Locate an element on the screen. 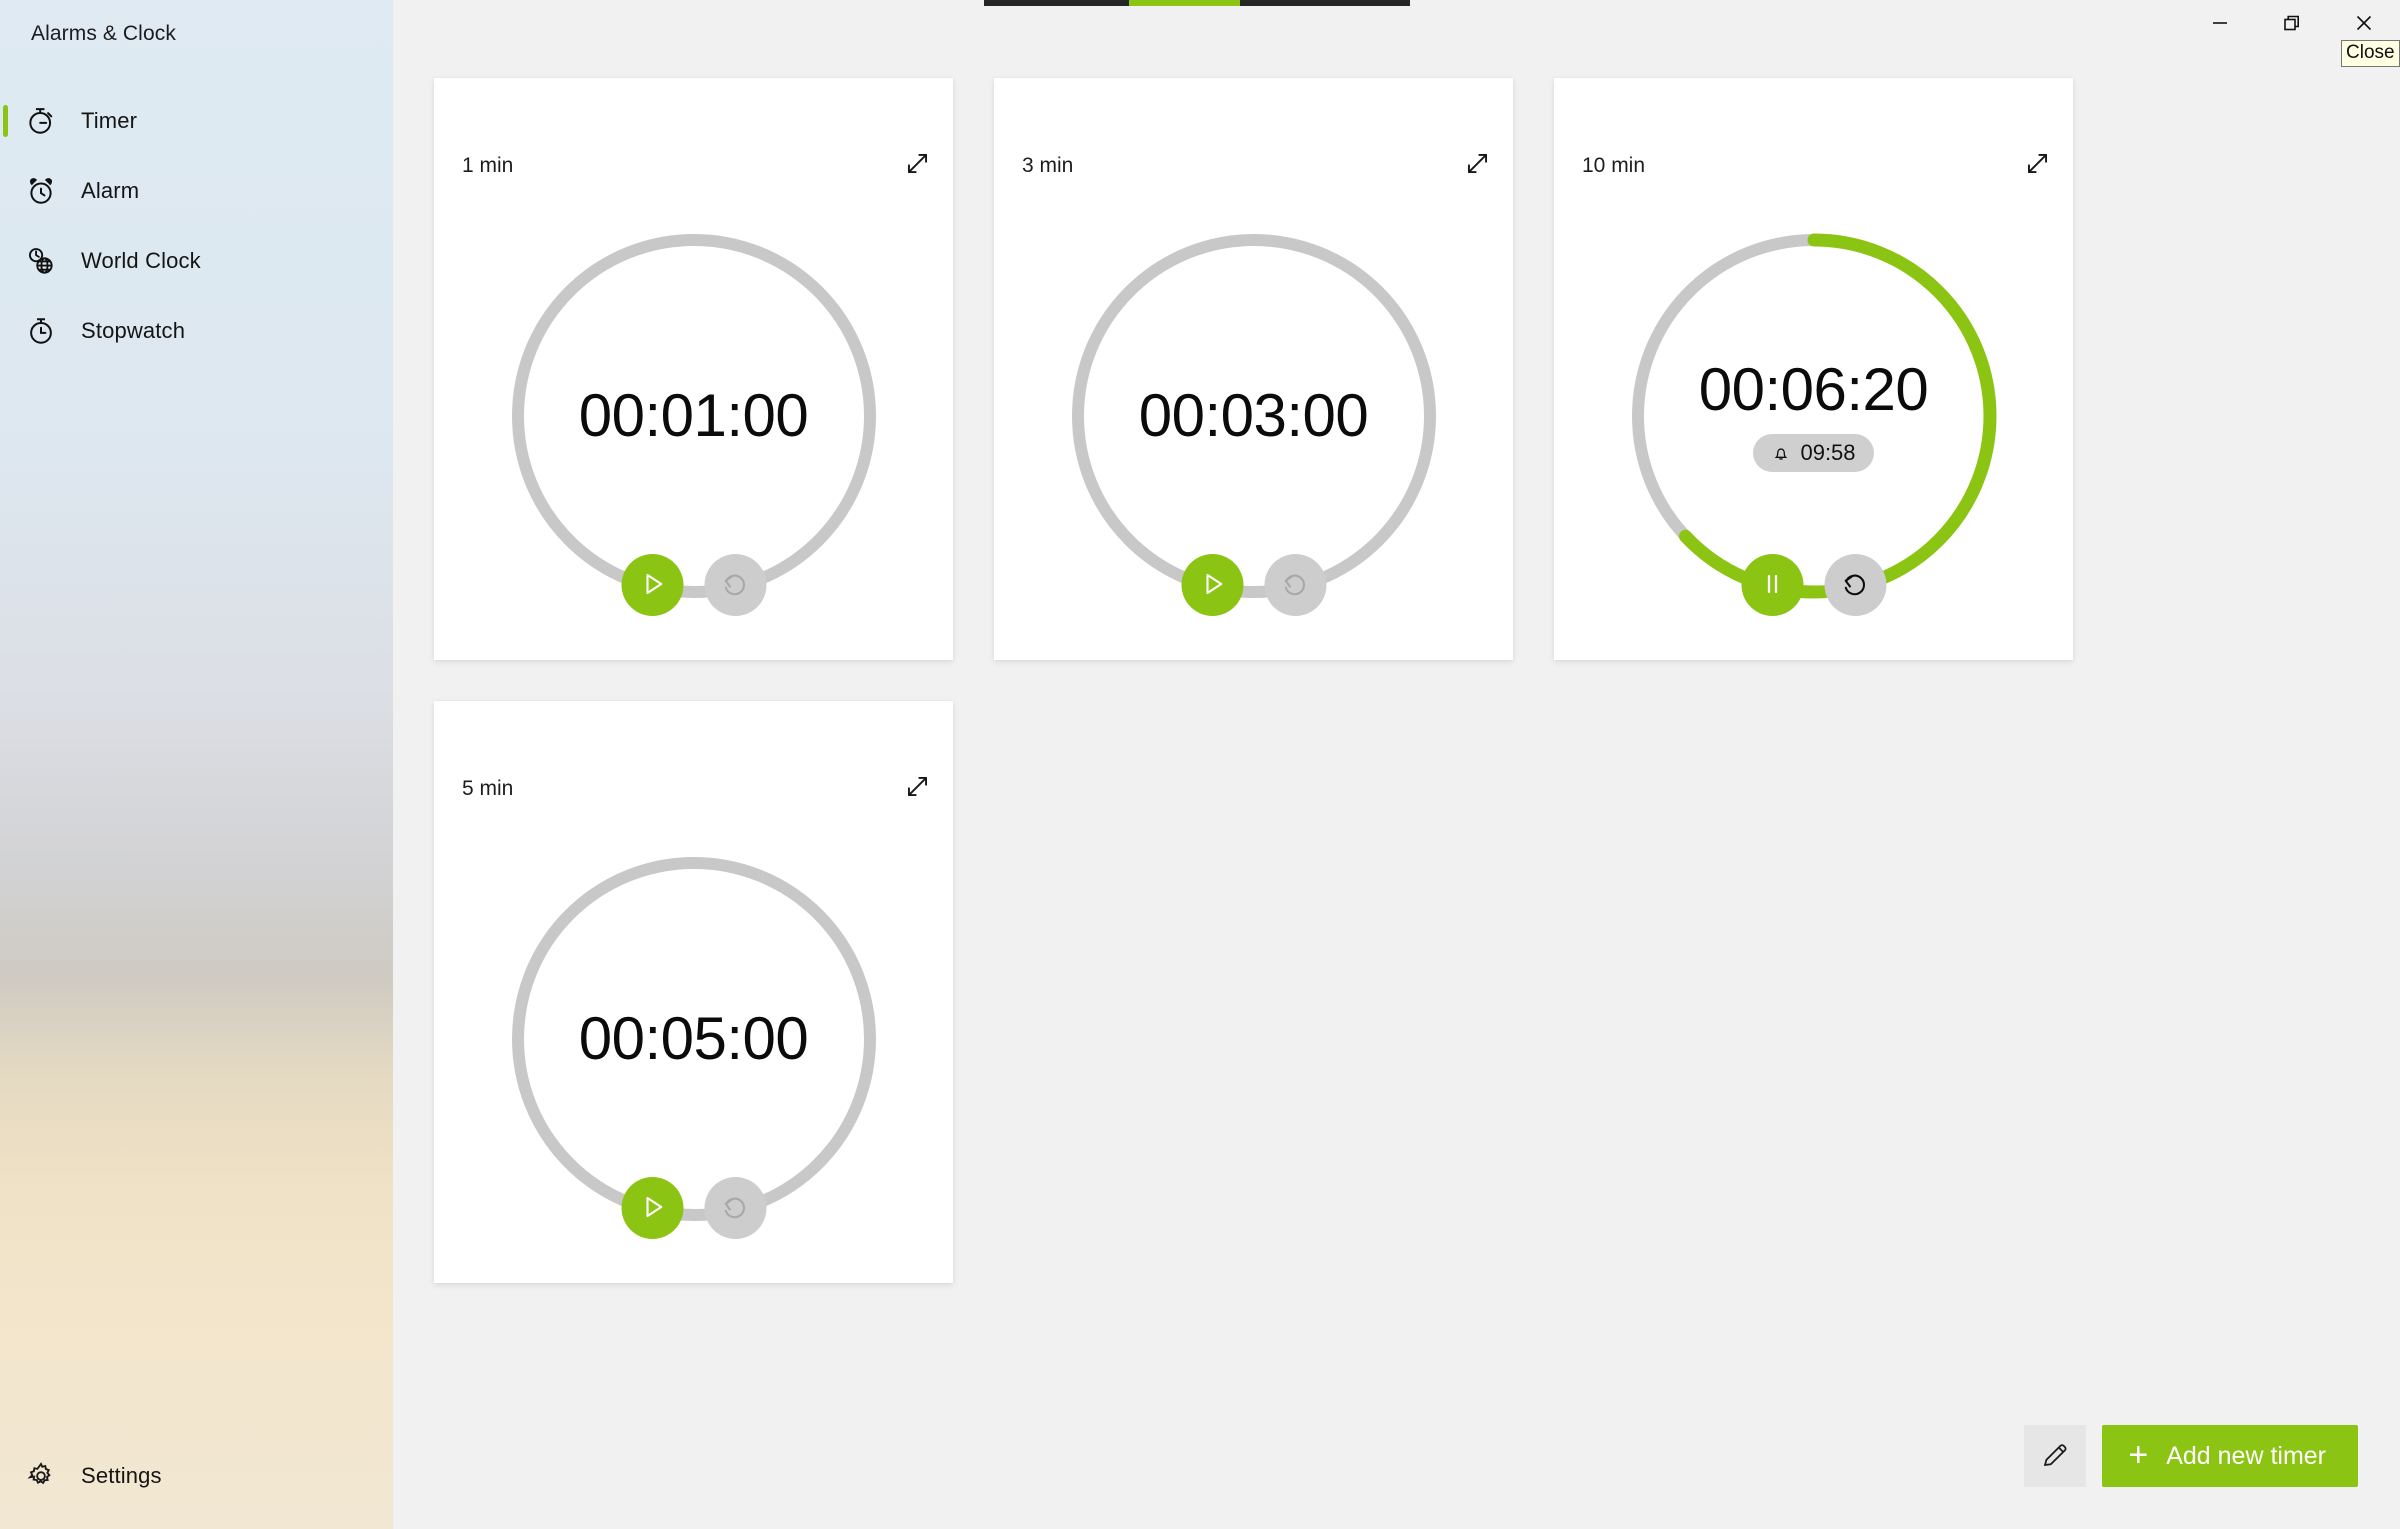 This screenshot has width=2400, height=1529. timer-icon is located at coordinates (41, 121).